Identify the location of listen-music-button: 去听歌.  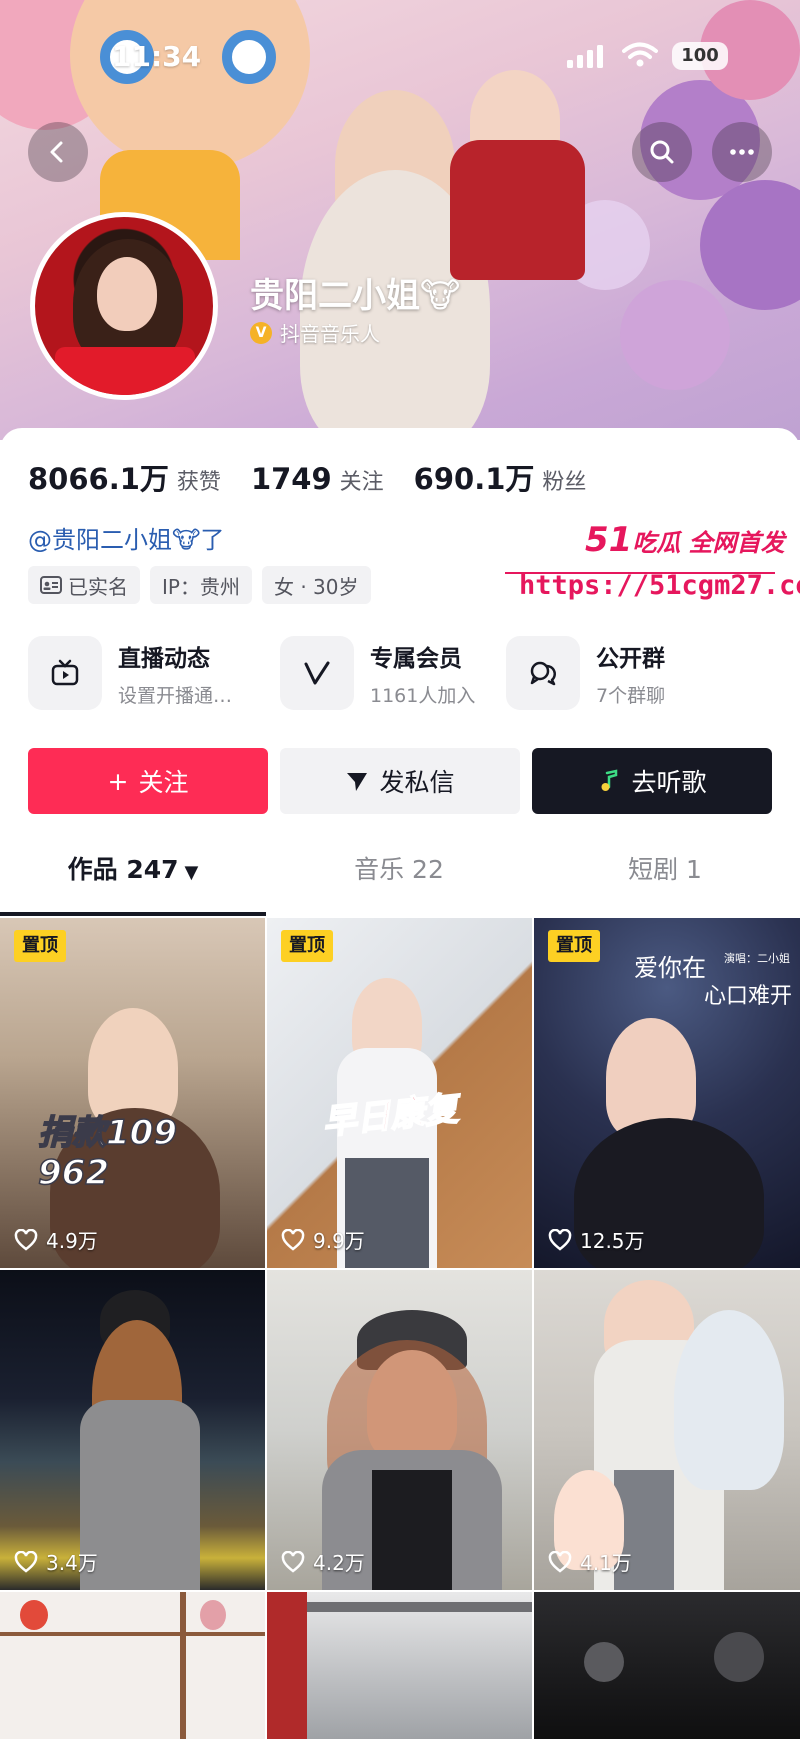
(652, 781).